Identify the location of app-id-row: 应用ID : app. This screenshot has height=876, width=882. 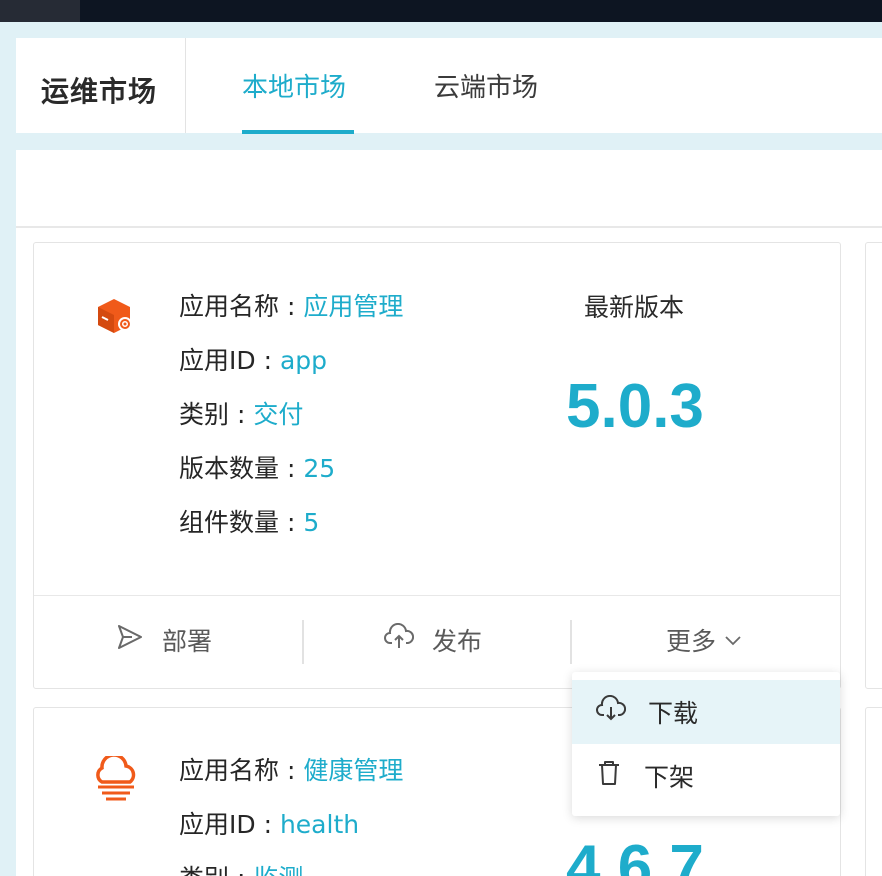
(291, 361).